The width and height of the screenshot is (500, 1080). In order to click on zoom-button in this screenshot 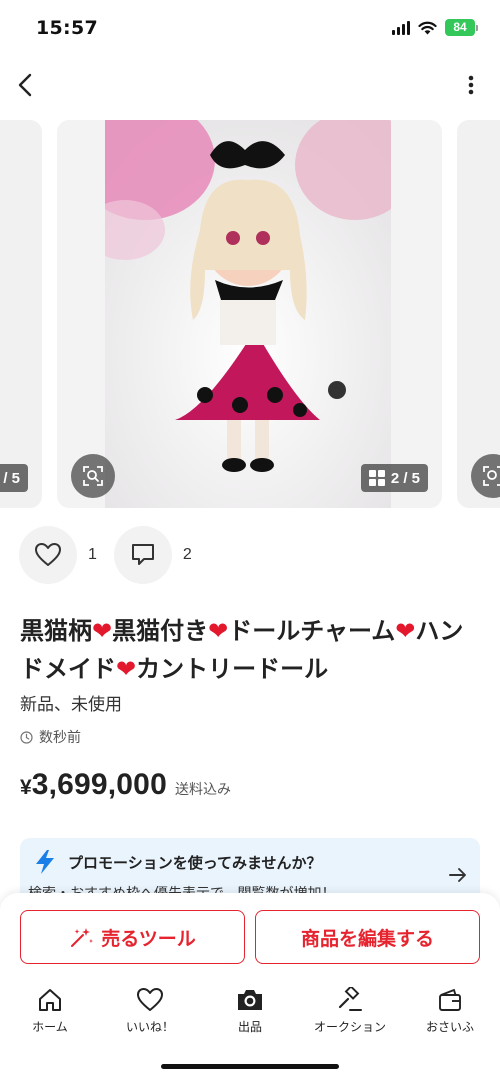, I will do `click(93, 476)`.